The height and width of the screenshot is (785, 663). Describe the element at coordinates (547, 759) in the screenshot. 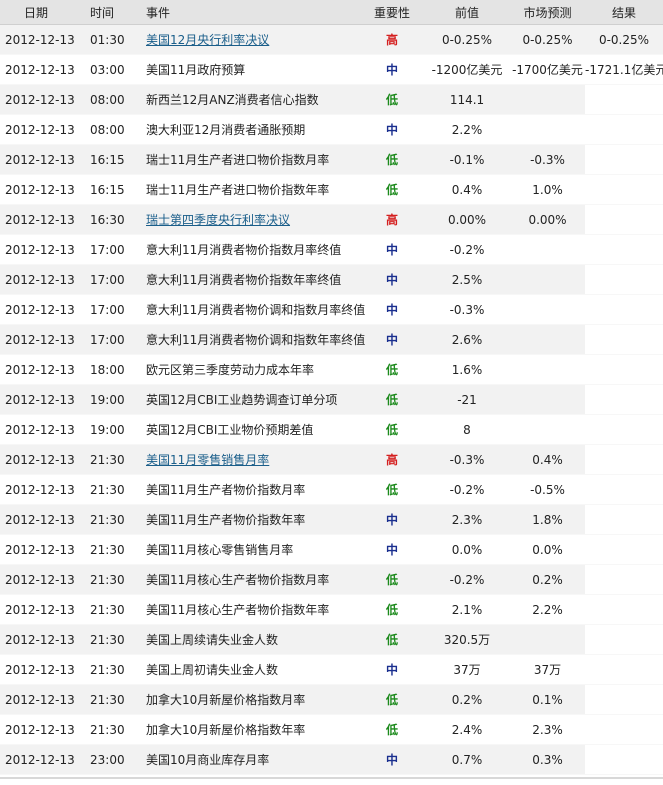

I see `cell-forecast: 0.3%` at that location.